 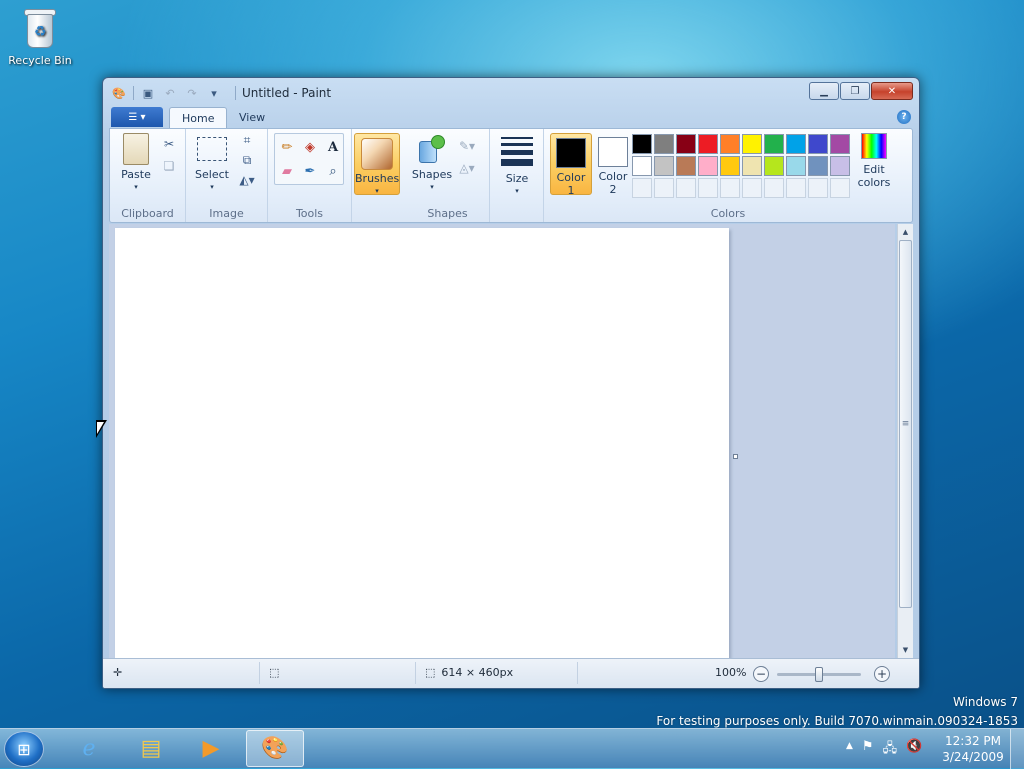 What do you see at coordinates (247, 180) in the screenshot?
I see `rotate-icon: ◭▾` at bounding box center [247, 180].